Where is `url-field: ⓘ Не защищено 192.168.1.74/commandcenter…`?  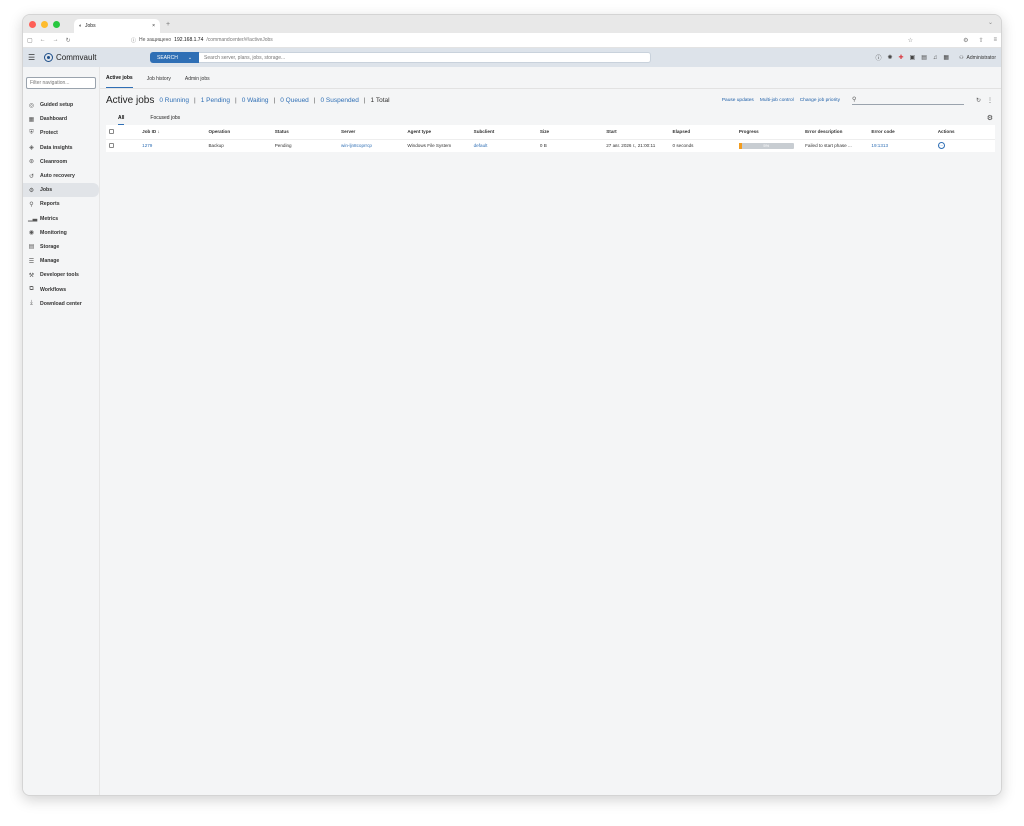 url-field: ⓘ Не защищено 192.168.1.74/commandcenter… is located at coordinates (202, 40).